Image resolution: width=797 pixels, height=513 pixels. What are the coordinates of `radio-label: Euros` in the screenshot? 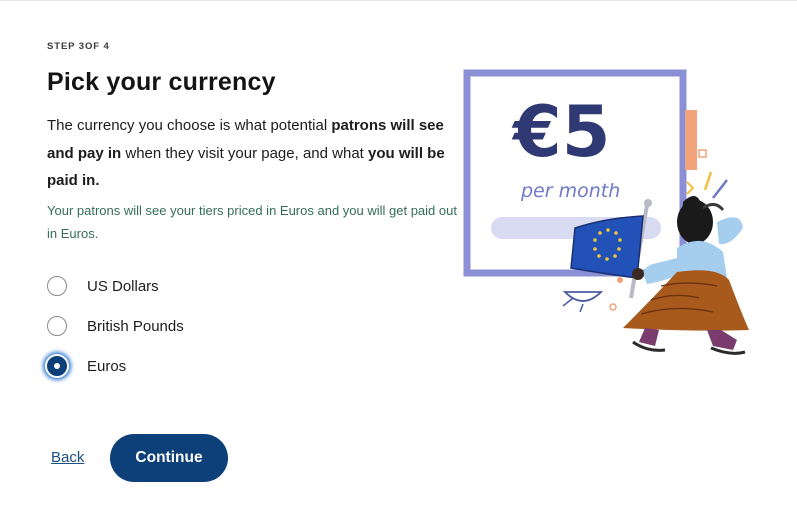 It's located at (107, 366).